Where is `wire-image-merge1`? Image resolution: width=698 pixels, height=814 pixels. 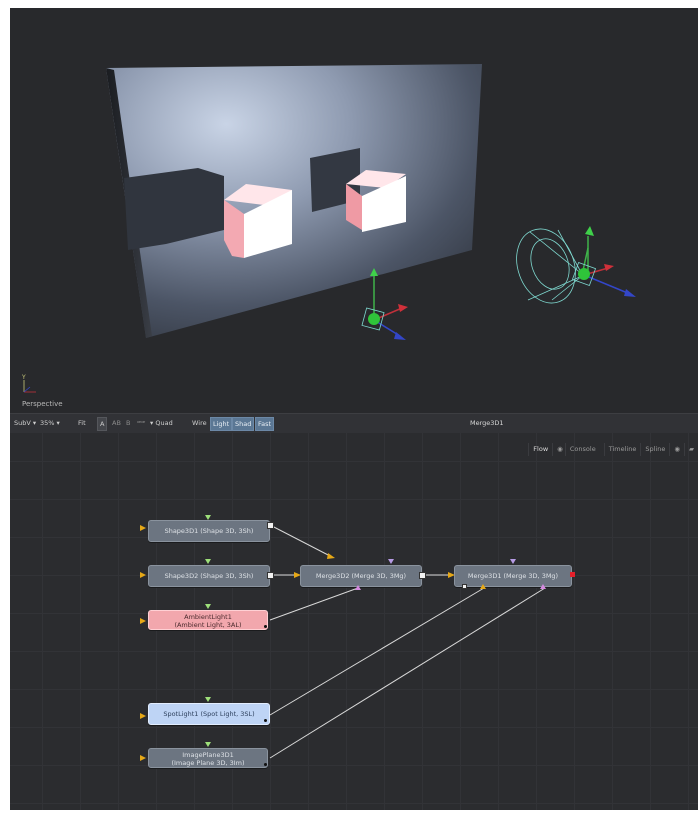
wire-image-merge1 is located at coordinates (407, 673).